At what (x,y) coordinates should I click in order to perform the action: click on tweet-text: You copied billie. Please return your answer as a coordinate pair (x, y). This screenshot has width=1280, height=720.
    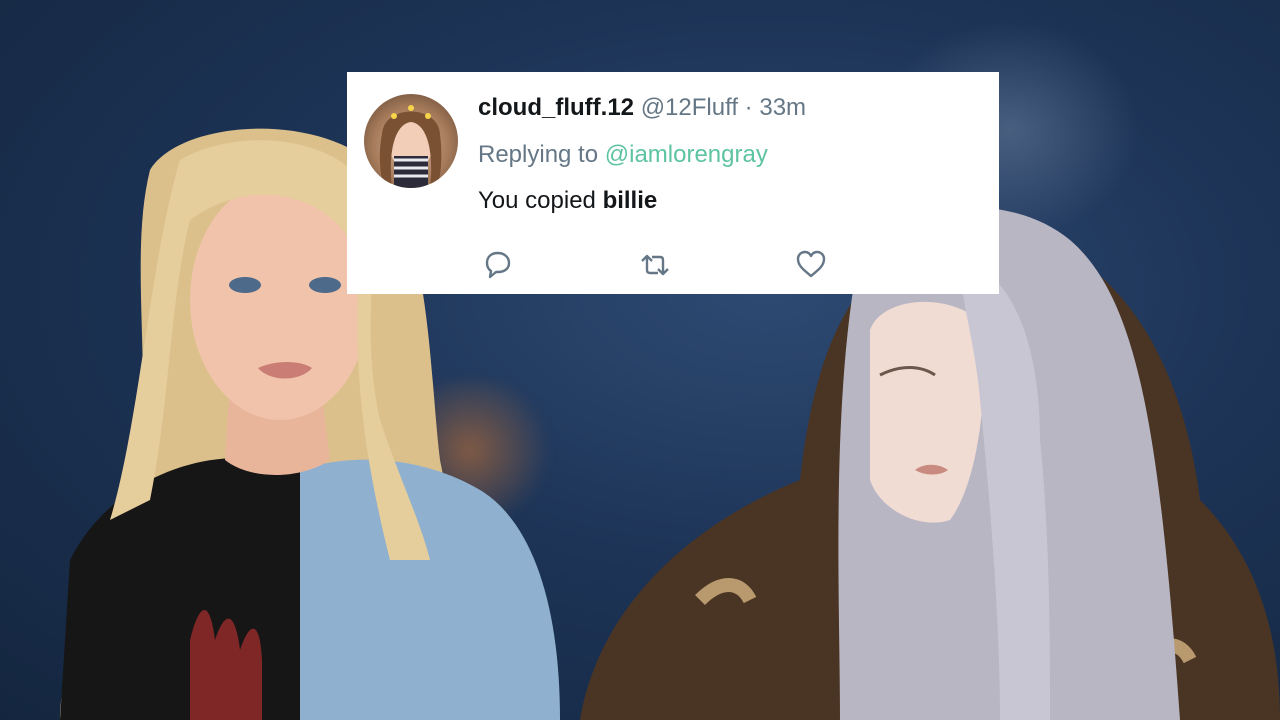
    Looking at the image, I should click on (567, 201).